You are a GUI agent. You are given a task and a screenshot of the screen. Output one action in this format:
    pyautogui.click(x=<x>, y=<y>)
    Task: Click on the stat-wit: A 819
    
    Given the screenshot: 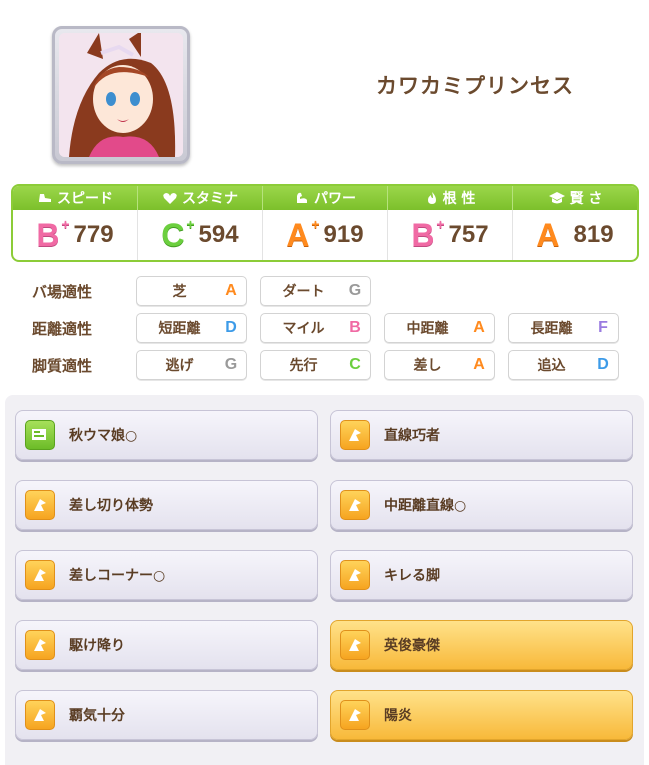 What is the action you would take?
    pyautogui.click(x=575, y=235)
    